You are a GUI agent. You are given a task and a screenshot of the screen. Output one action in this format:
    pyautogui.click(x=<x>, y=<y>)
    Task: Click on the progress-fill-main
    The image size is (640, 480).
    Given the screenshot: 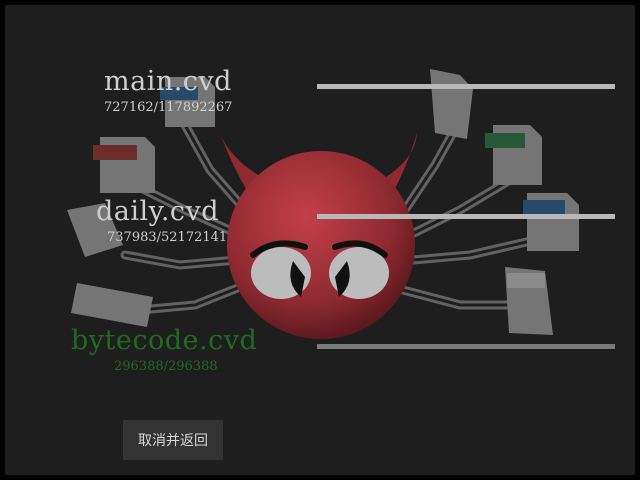 What is the action you would take?
    pyautogui.click(x=466, y=86)
    